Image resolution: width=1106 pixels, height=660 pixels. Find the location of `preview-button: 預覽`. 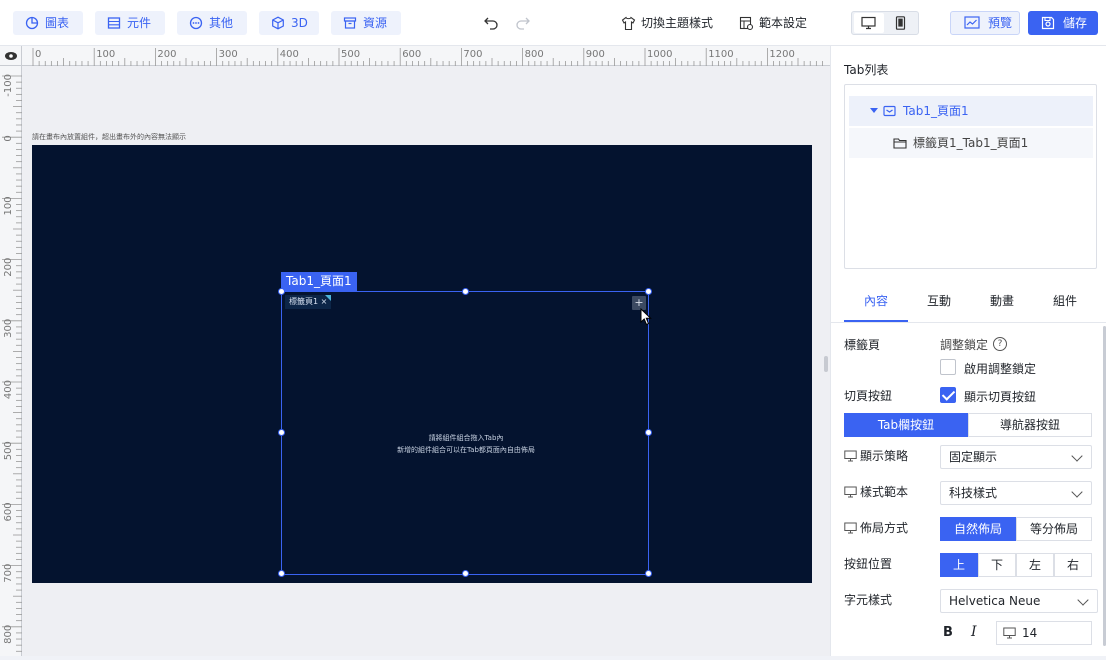

preview-button: 預覽 is located at coordinates (985, 23).